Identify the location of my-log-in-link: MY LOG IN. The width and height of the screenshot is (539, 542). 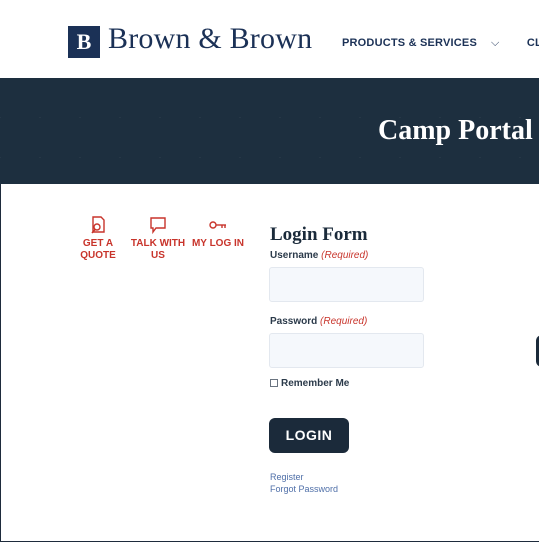
(218, 232).